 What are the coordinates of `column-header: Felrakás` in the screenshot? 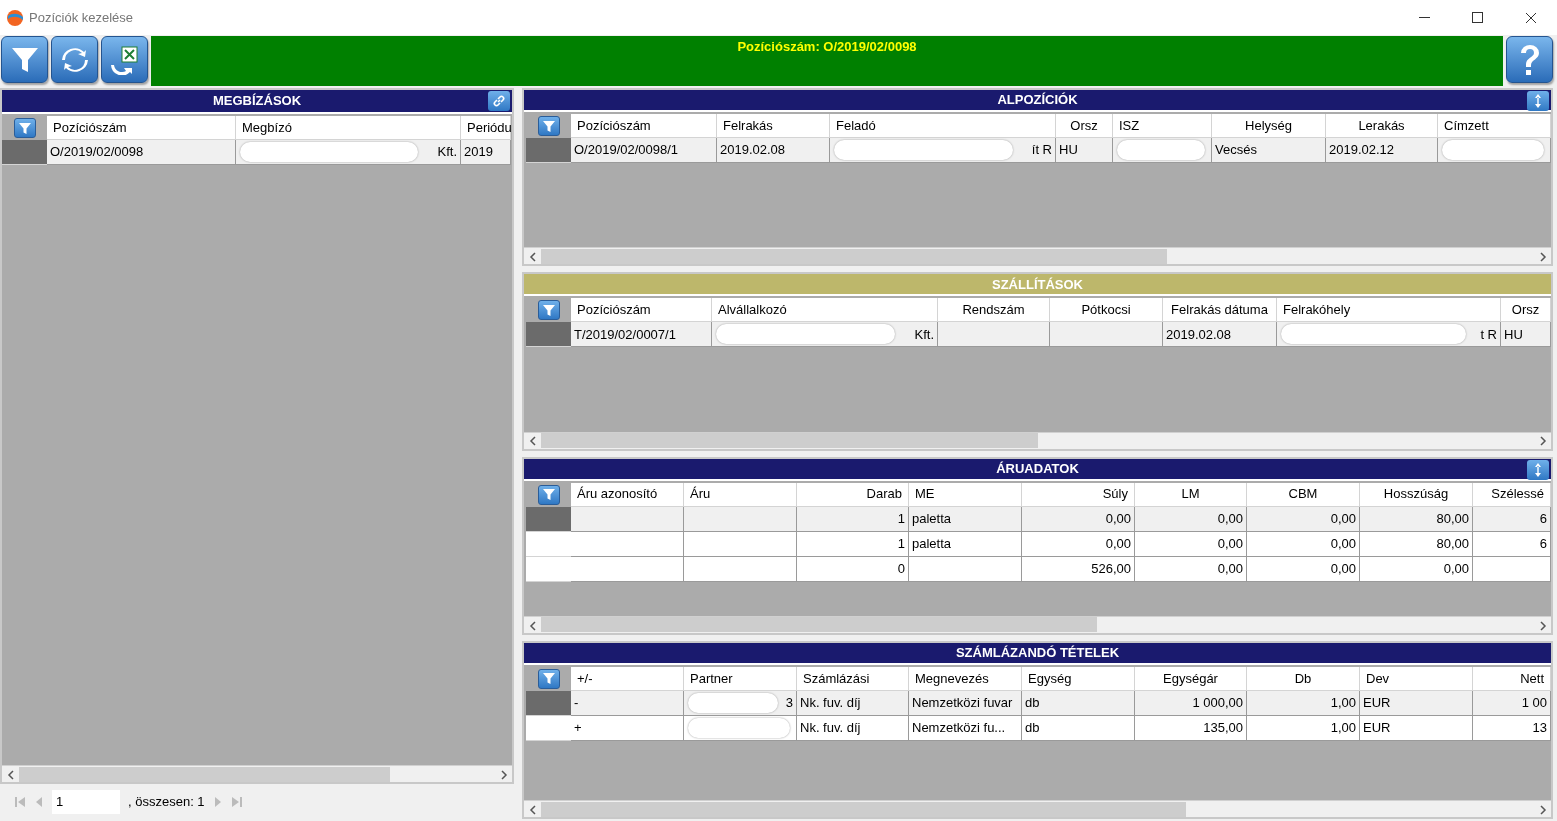 It's located at (773, 126).